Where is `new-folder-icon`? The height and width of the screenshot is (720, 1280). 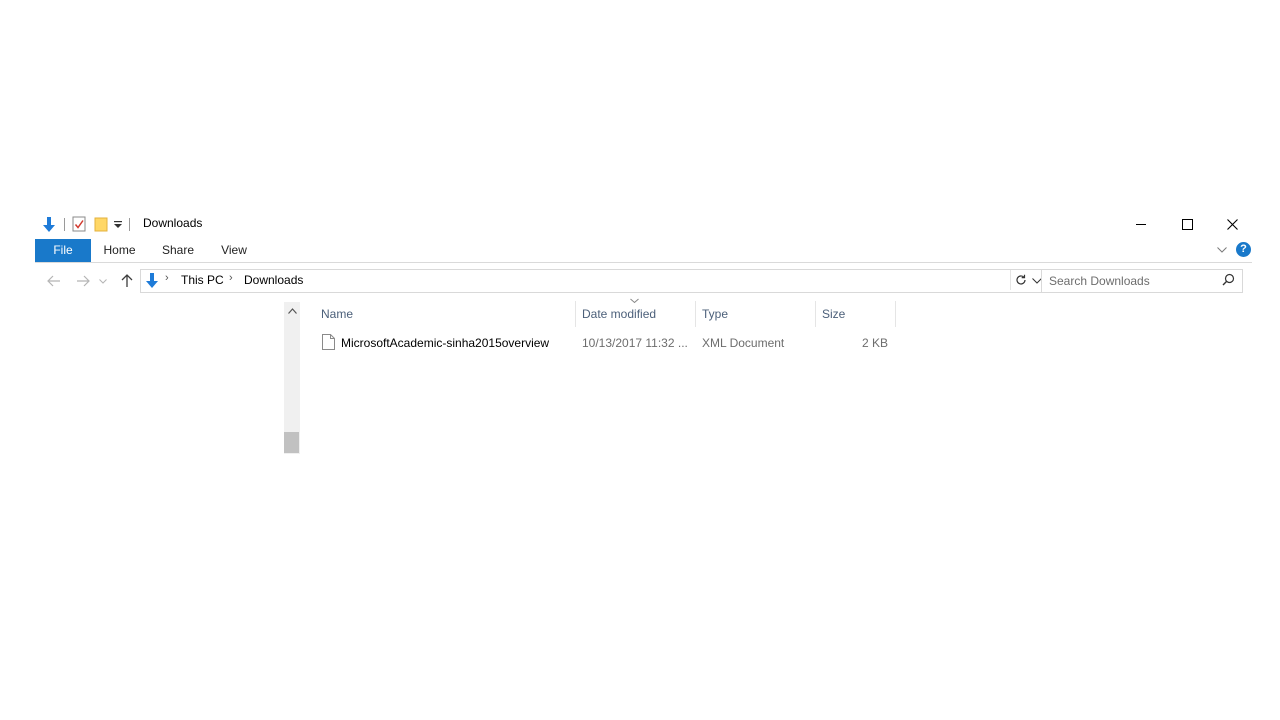
new-folder-icon is located at coordinates (101, 224).